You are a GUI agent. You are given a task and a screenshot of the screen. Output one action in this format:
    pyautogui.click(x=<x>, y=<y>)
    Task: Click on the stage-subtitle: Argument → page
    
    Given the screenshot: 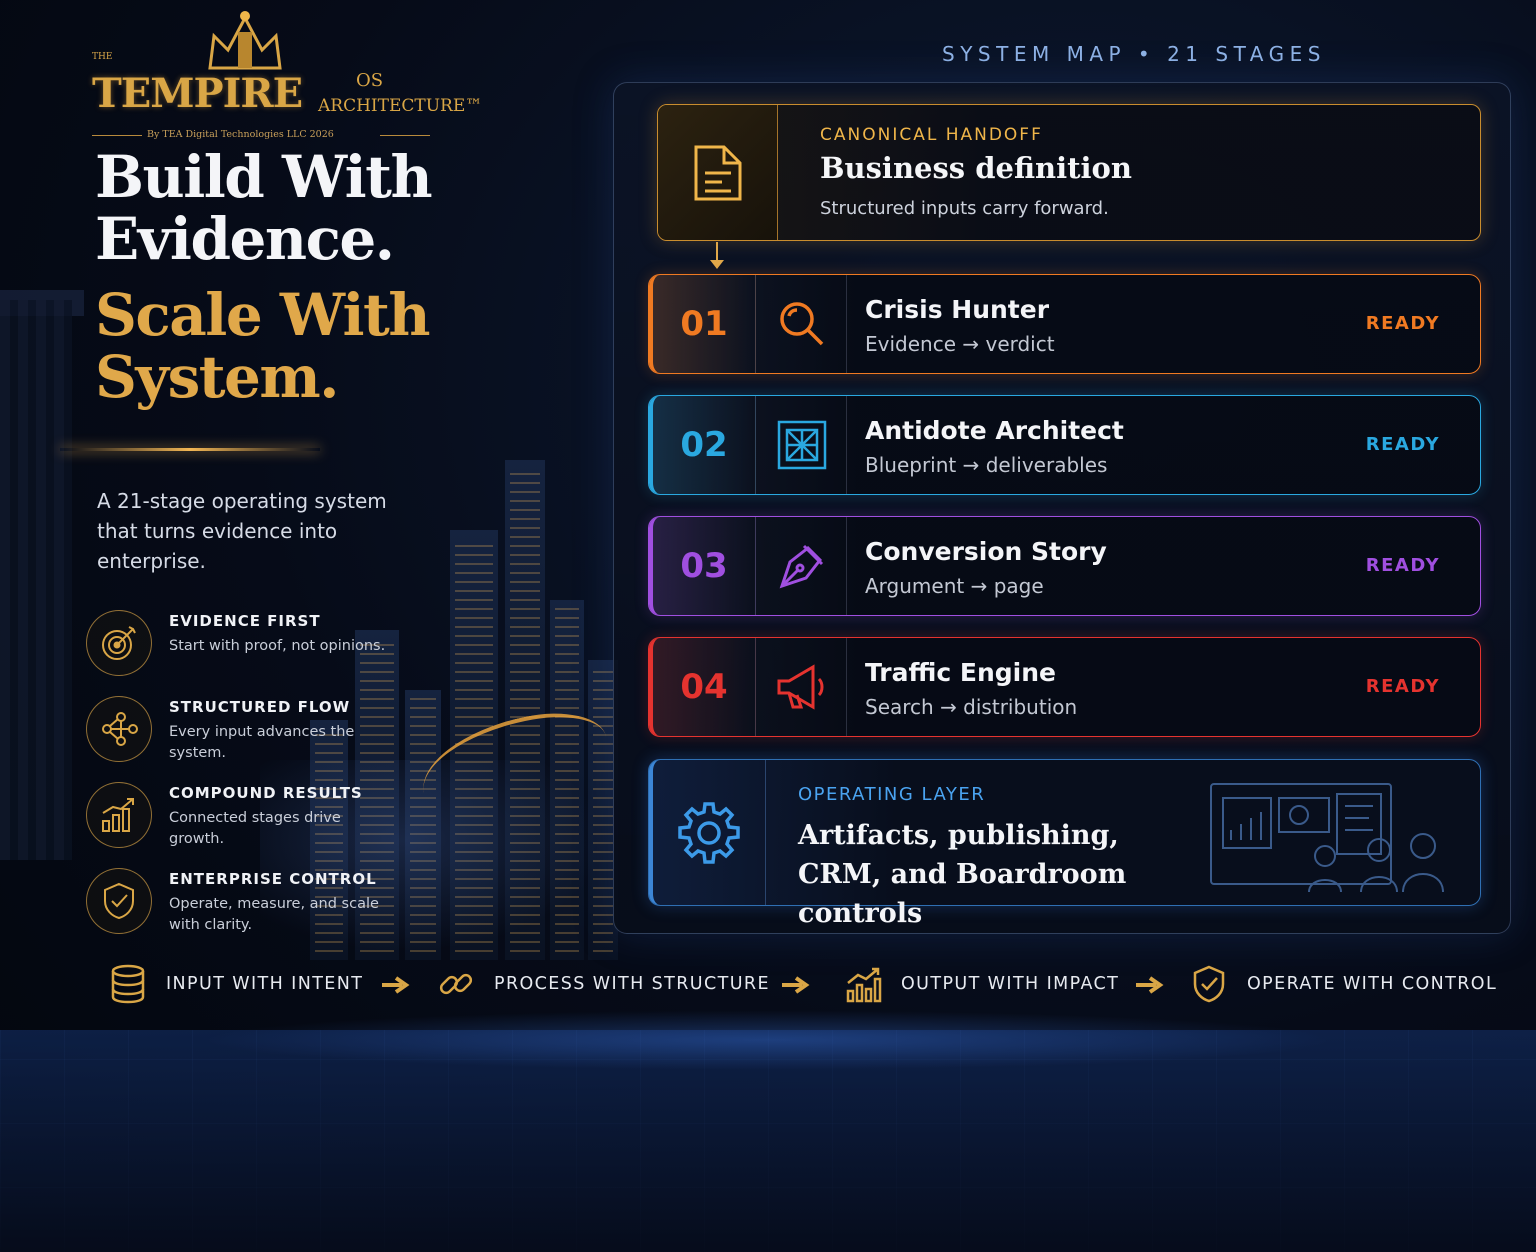 What is the action you would take?
    pyautogui.click(x=954, y=586)
    